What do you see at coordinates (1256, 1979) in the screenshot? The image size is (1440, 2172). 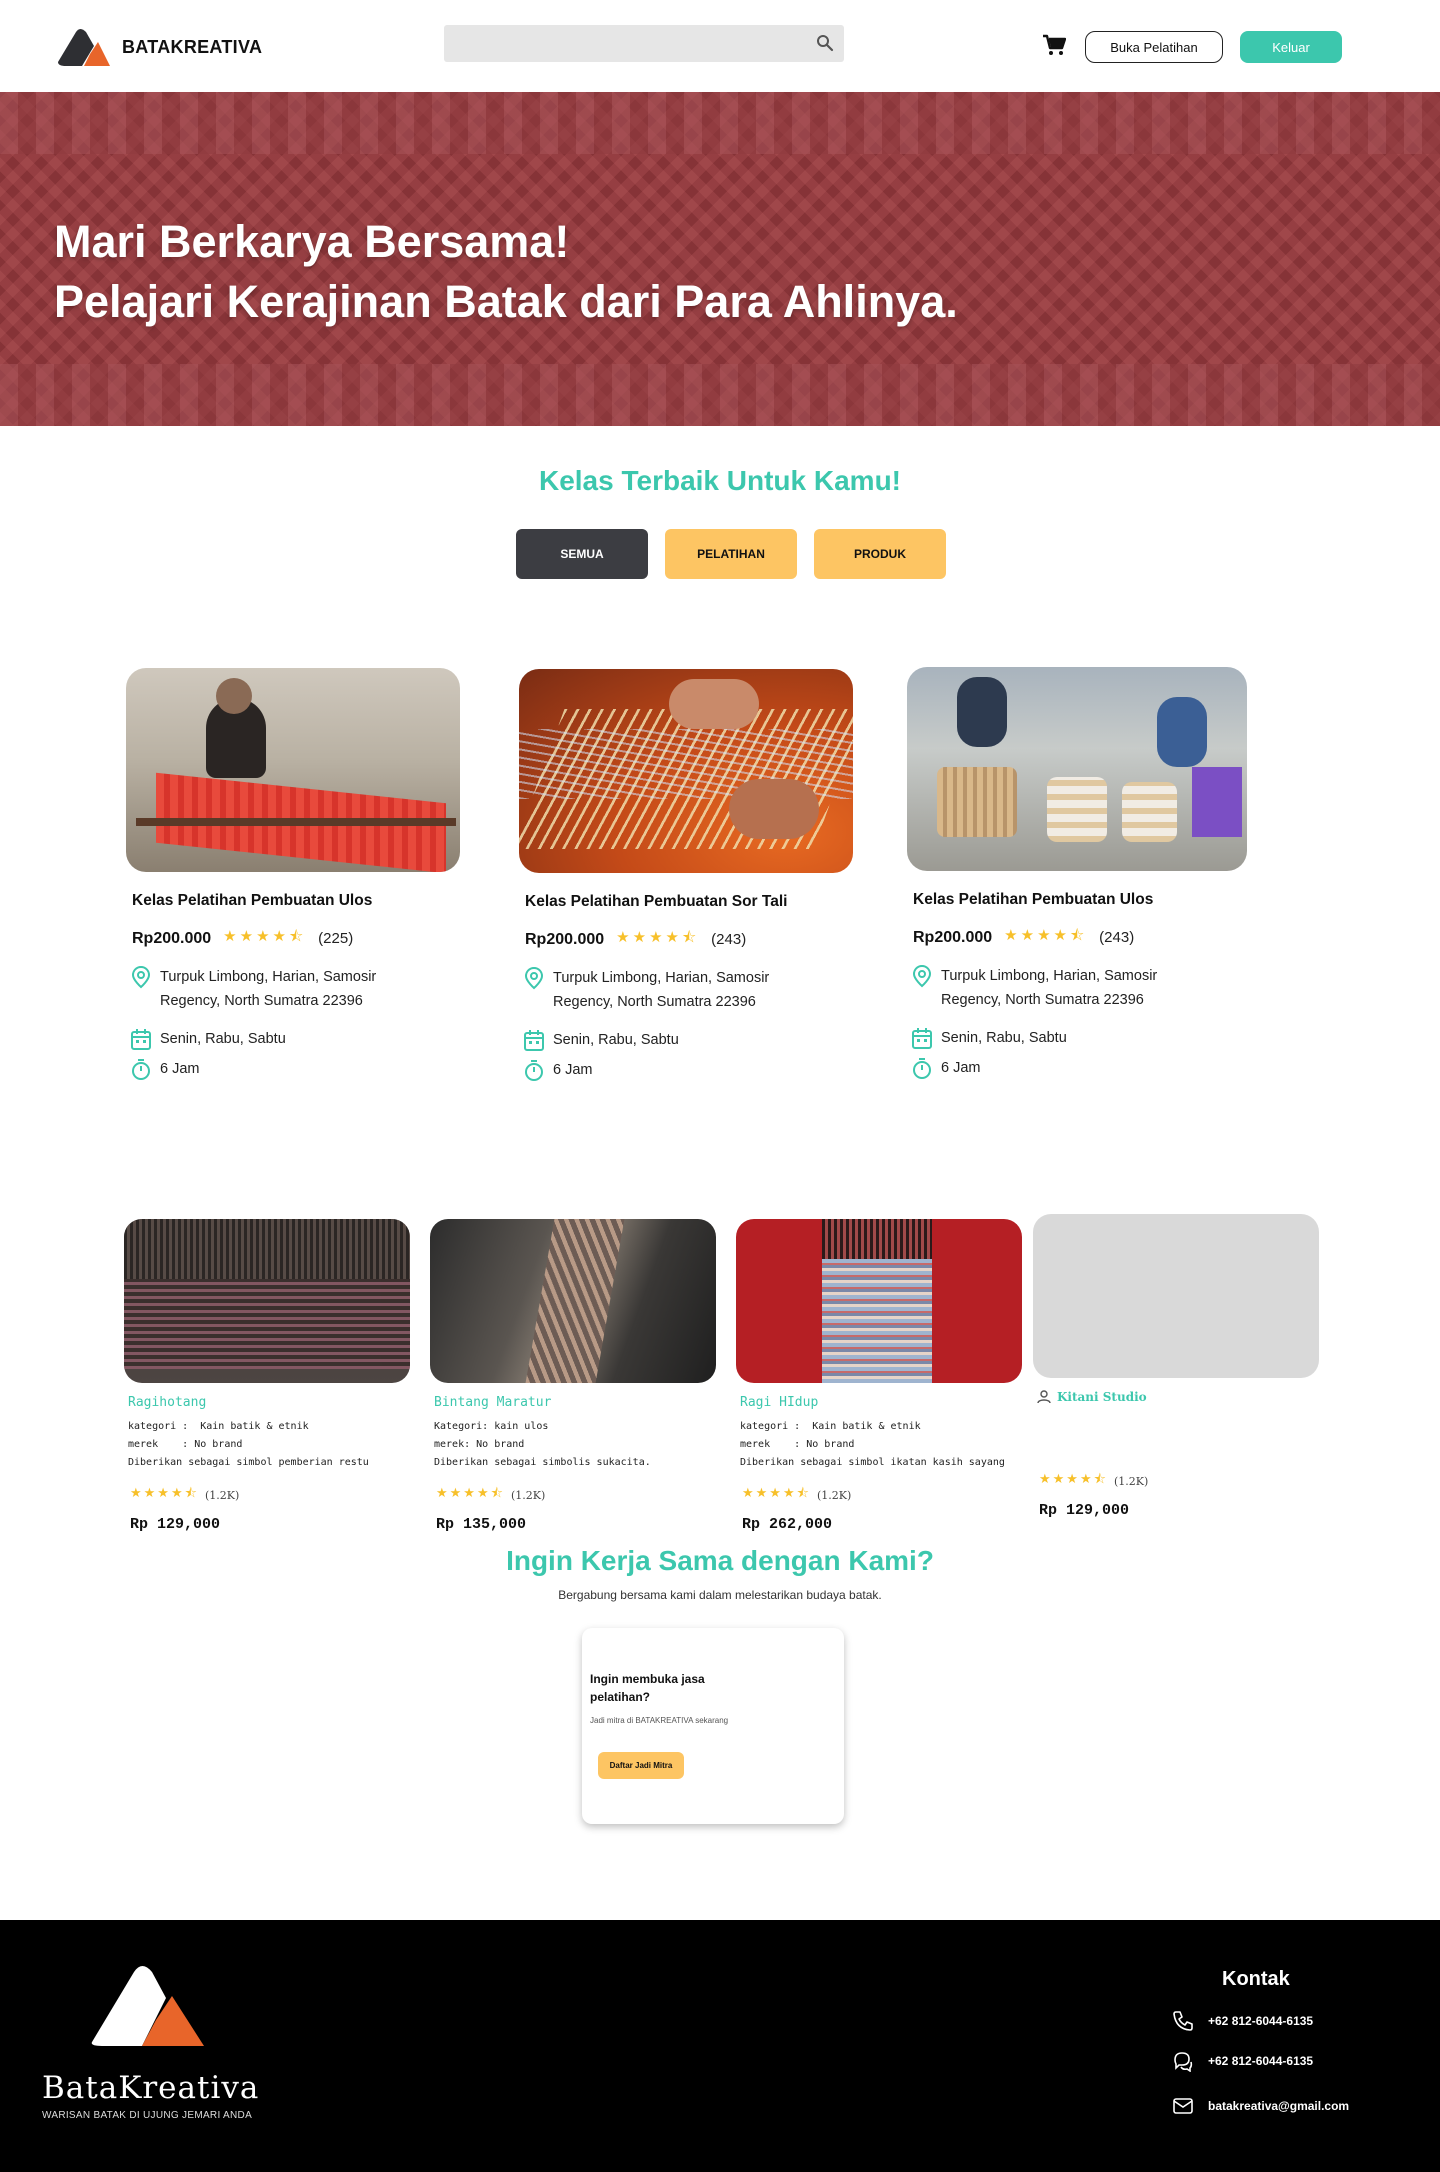 I see `contact-title: Kontak` at bounding box center [1256, 1979].